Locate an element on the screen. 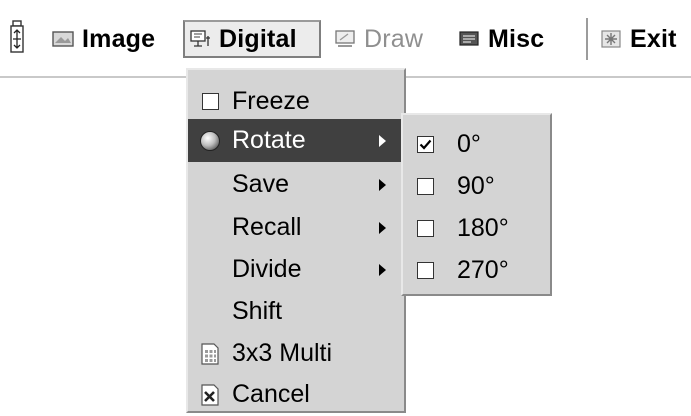 The height and width of the screenshot is (416, 691). menu-item-rotate-label: Rotate is located at coordinates (269, 140).